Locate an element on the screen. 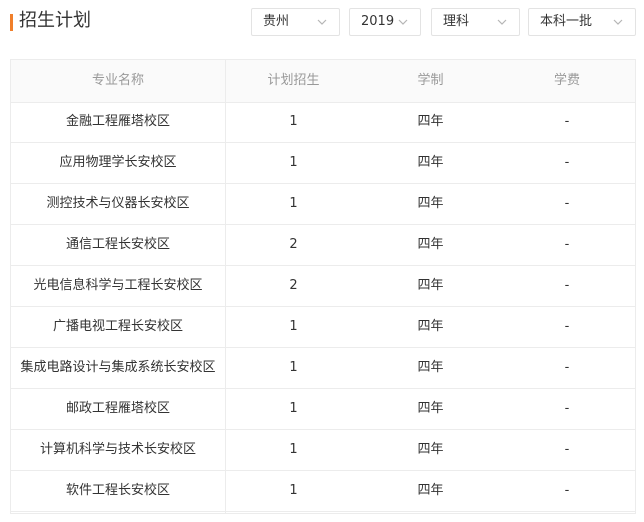  column-header-plan-count: 计划招生 is located at coordinates (293, 80).